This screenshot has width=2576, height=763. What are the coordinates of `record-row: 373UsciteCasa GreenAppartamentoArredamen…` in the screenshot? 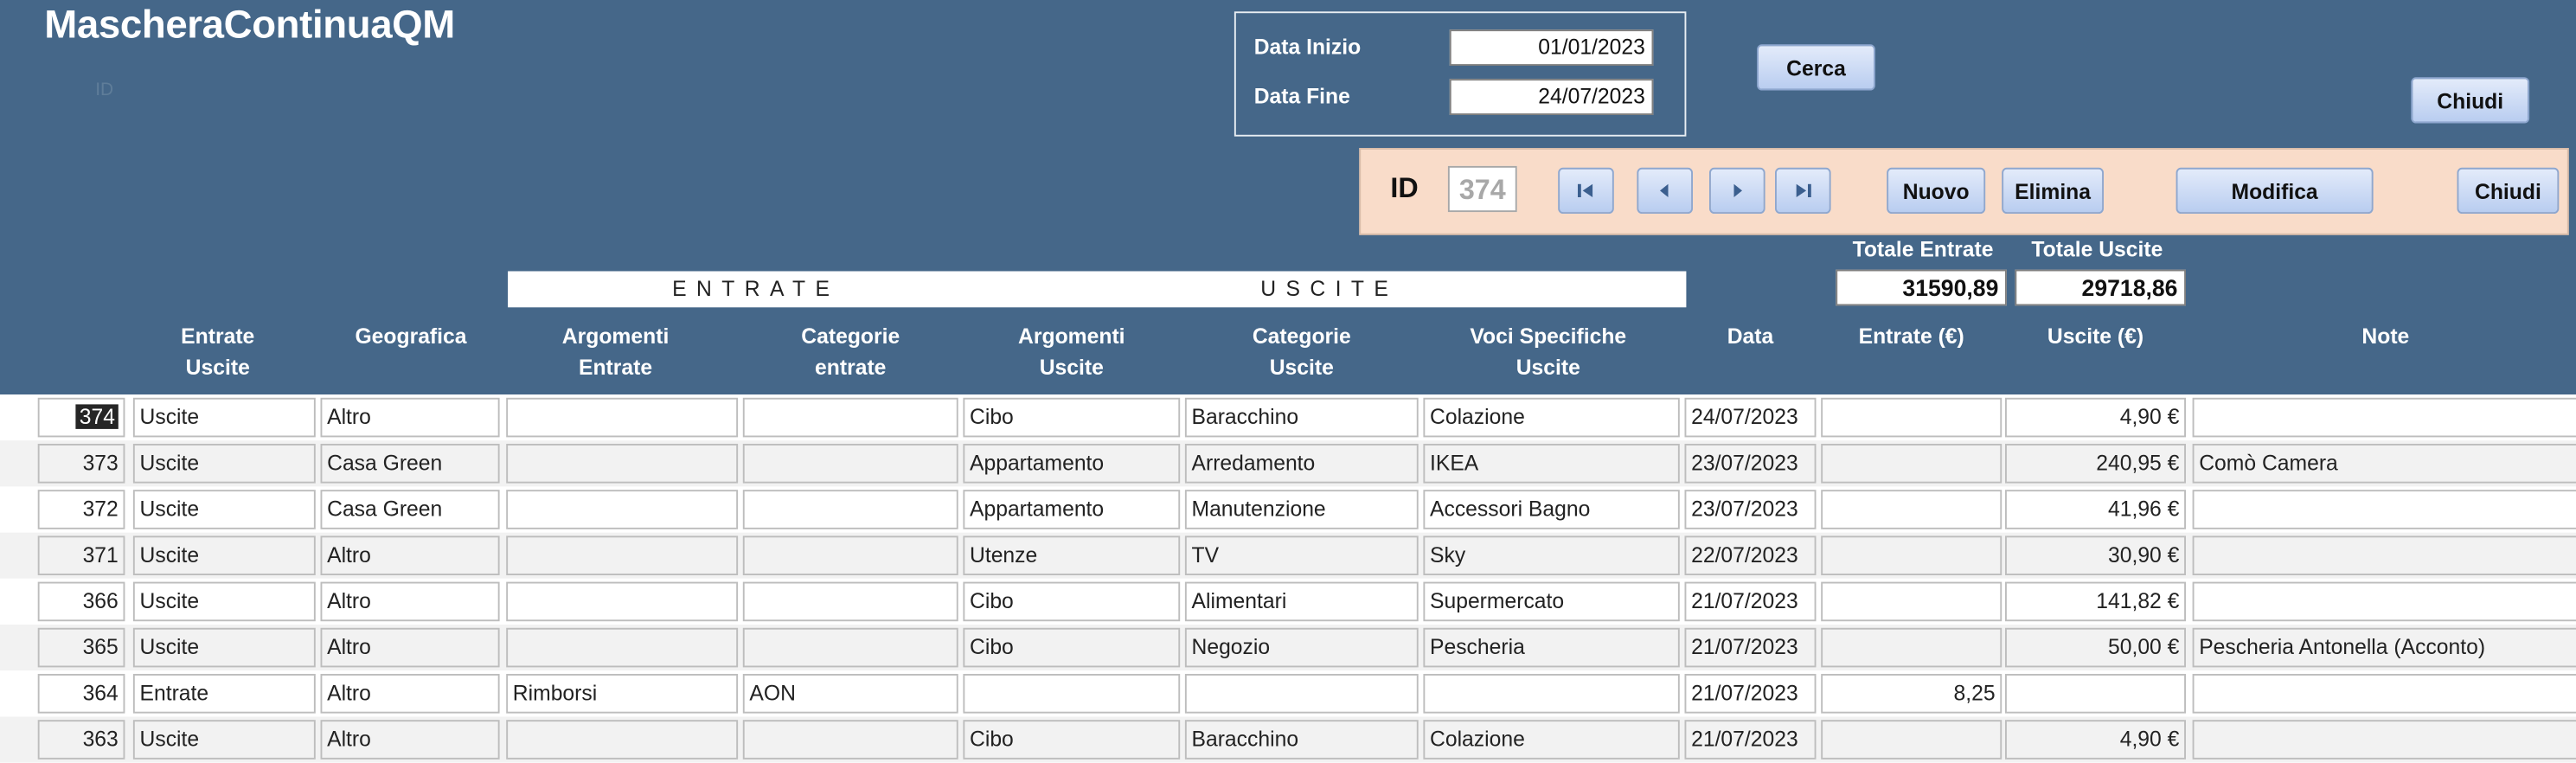 It's located at (1288, 463).